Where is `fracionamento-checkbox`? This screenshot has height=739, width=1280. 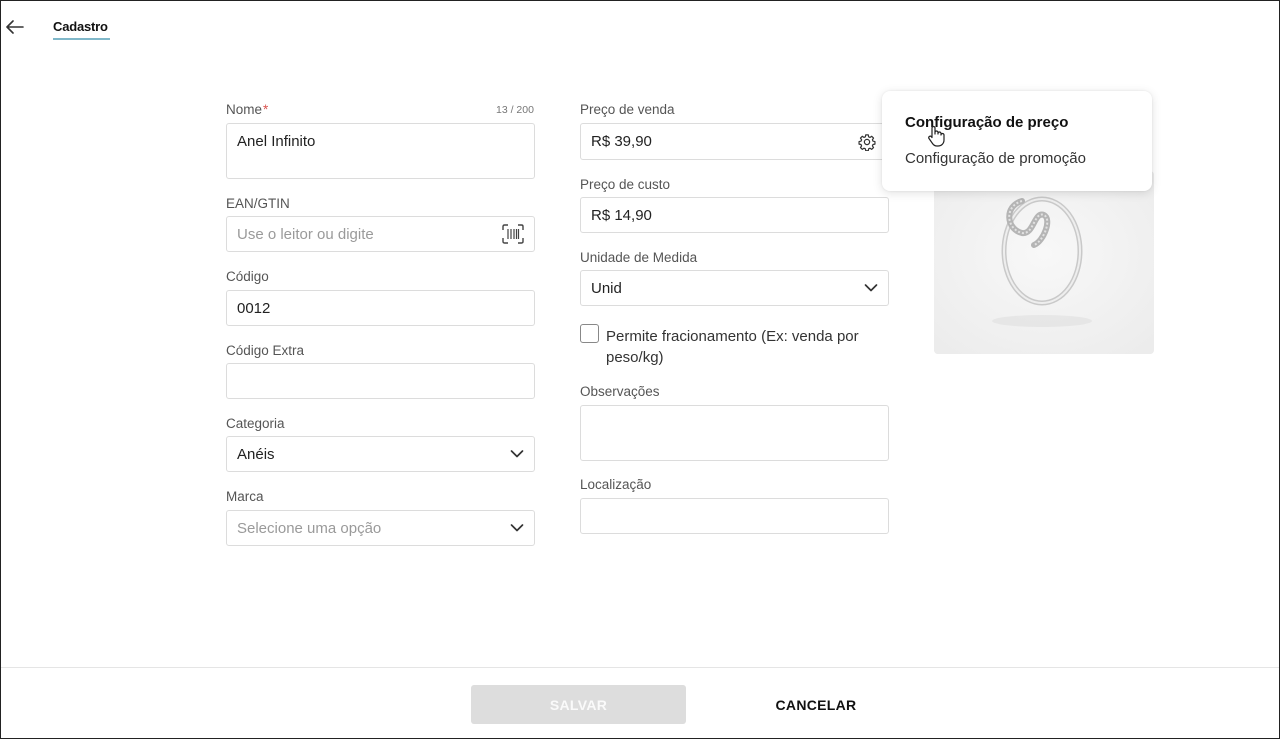 fracionamento-checkbox is located at coordinates (589, 333).